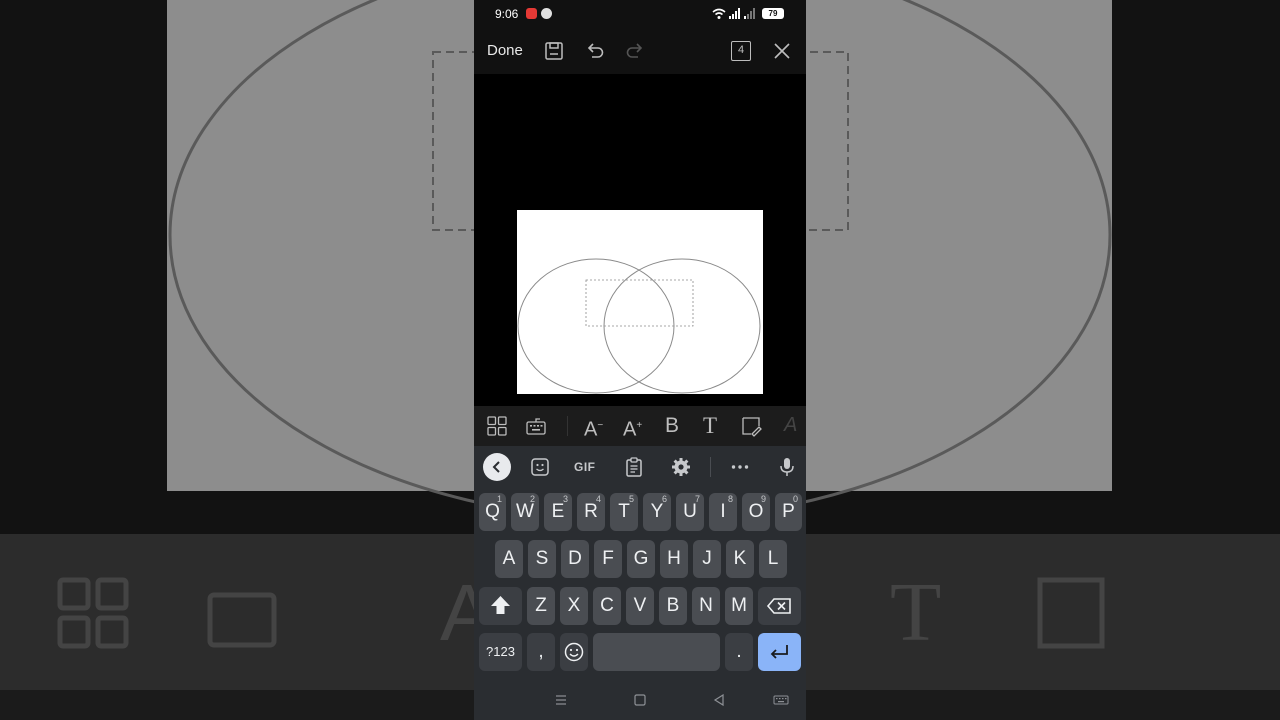  Describe the element at coordinates (677, 426) in the screenshot. I see `bold-icon: B` at that location.